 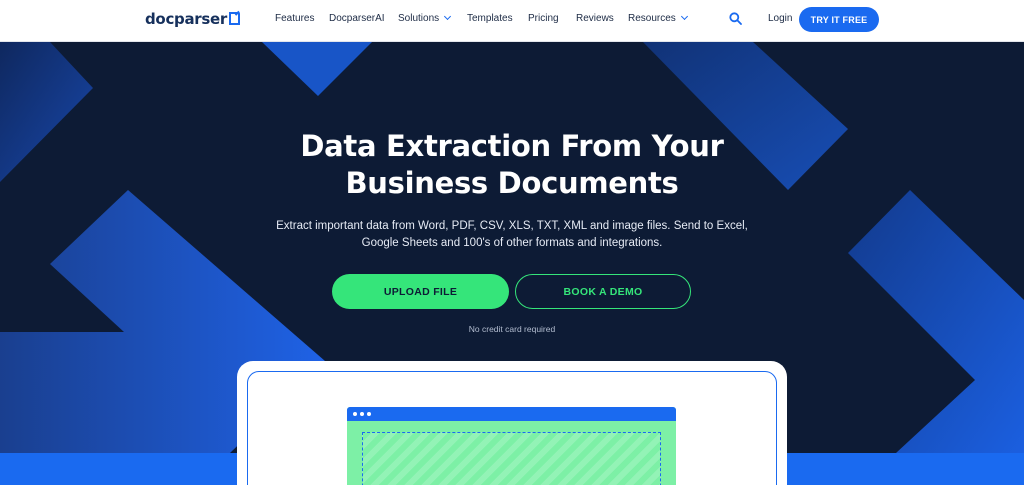 What do you see at coordinates (511, 414) in the screenshot?
I see `browser-title-bar` at bounding box center [511, 414].